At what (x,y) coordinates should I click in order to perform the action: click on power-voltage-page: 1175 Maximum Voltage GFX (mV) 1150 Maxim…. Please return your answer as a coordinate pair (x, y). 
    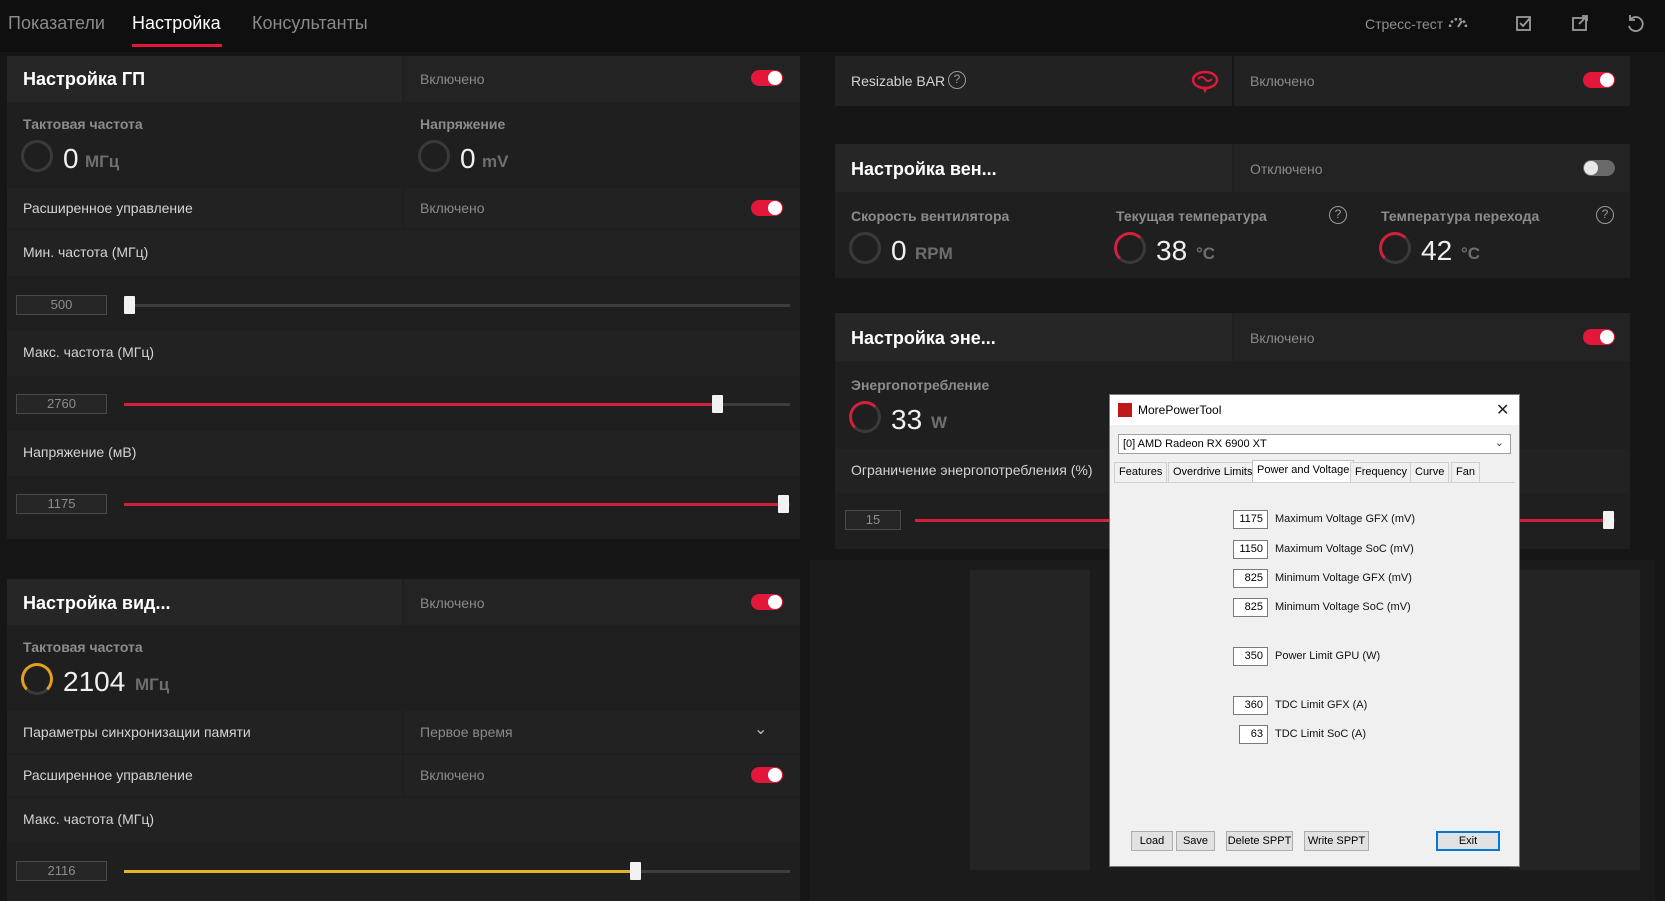
    Looking at the image, I should click on (1314, 672).